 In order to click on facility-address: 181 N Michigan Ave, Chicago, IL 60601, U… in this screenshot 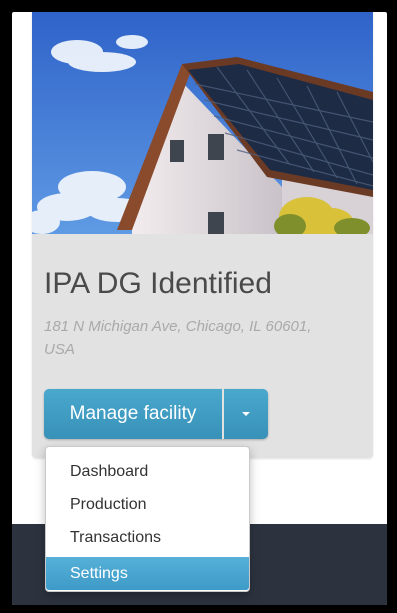, I will do `click(178, 338)`.